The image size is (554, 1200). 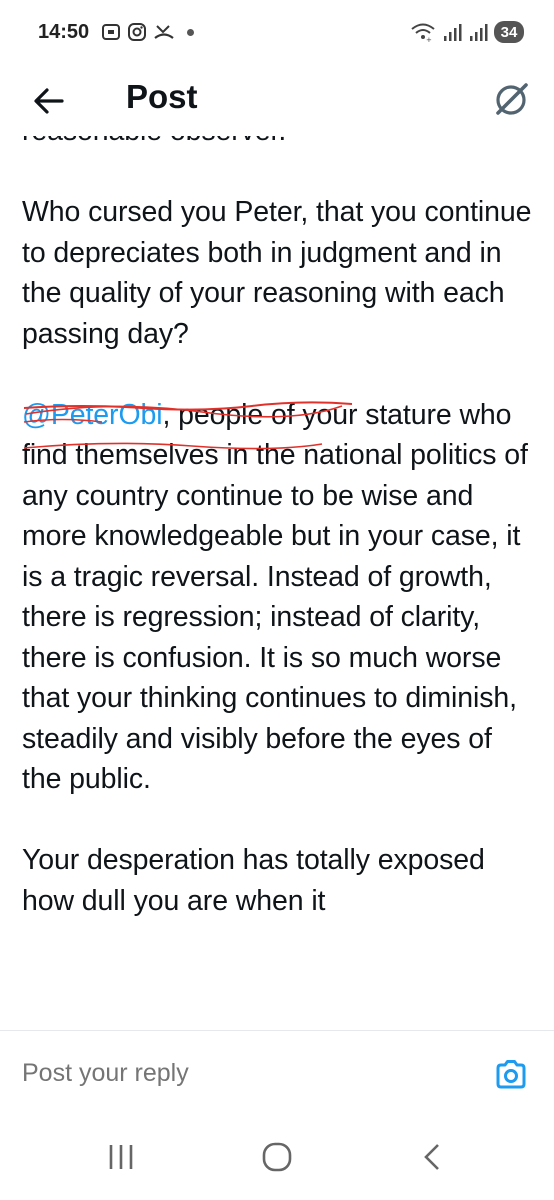 I want to click on notification-dot, so click(x=191, y=32).